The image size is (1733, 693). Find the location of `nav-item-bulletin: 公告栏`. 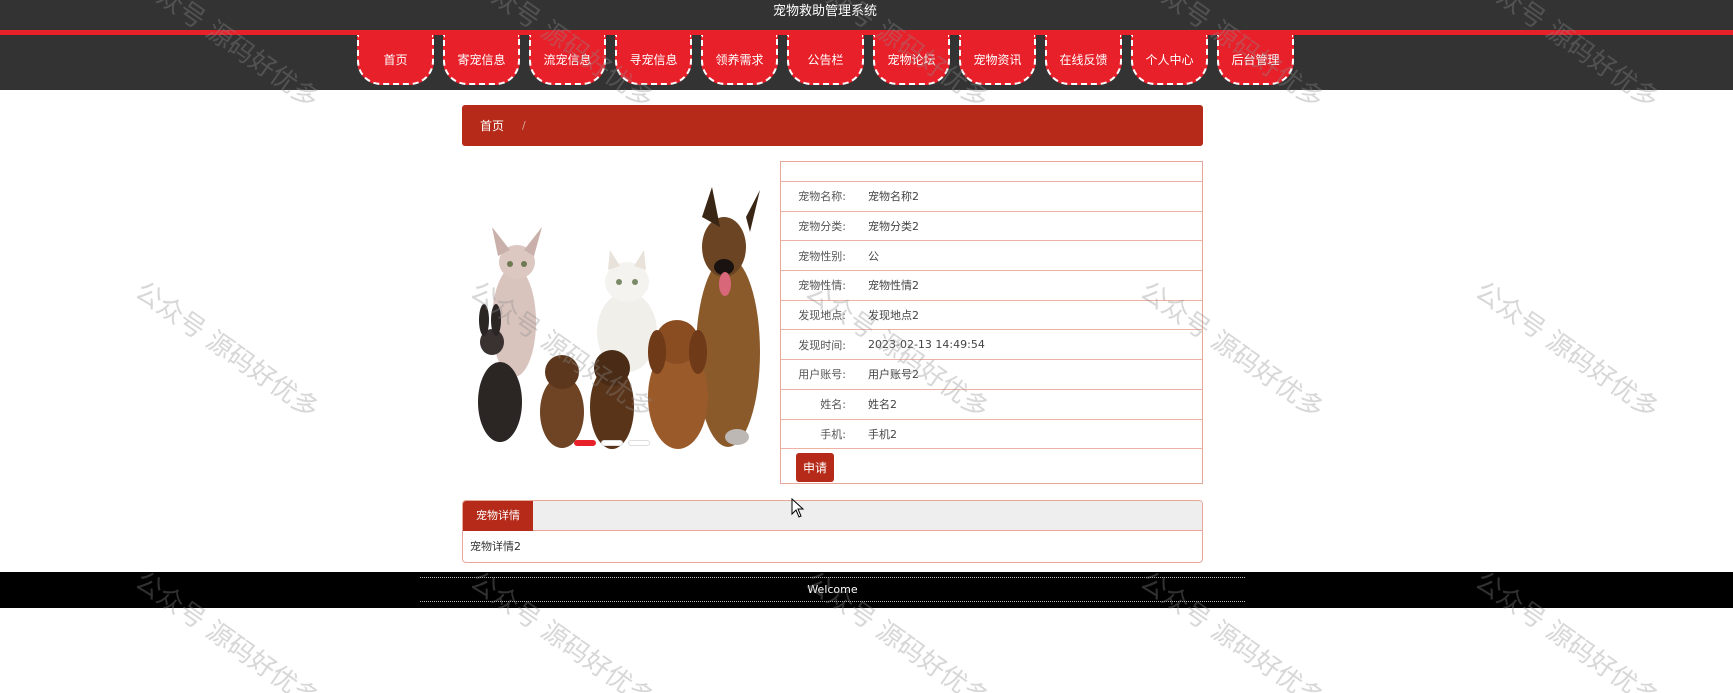

nav-item-bulletin: 公告栏 is located at coordinates (825, 60).